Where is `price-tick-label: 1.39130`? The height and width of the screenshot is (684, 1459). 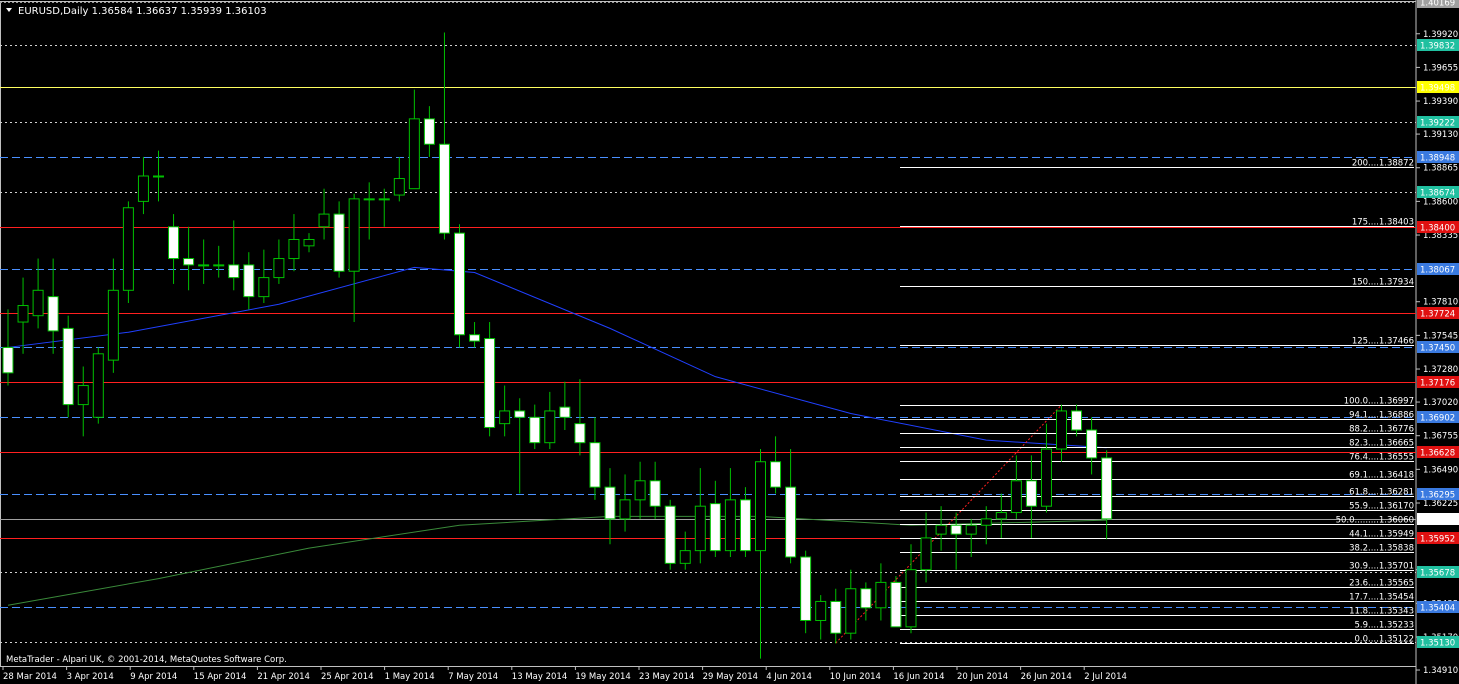 price-tick-label: 1.39130 is located at coordinates (1440, 135).